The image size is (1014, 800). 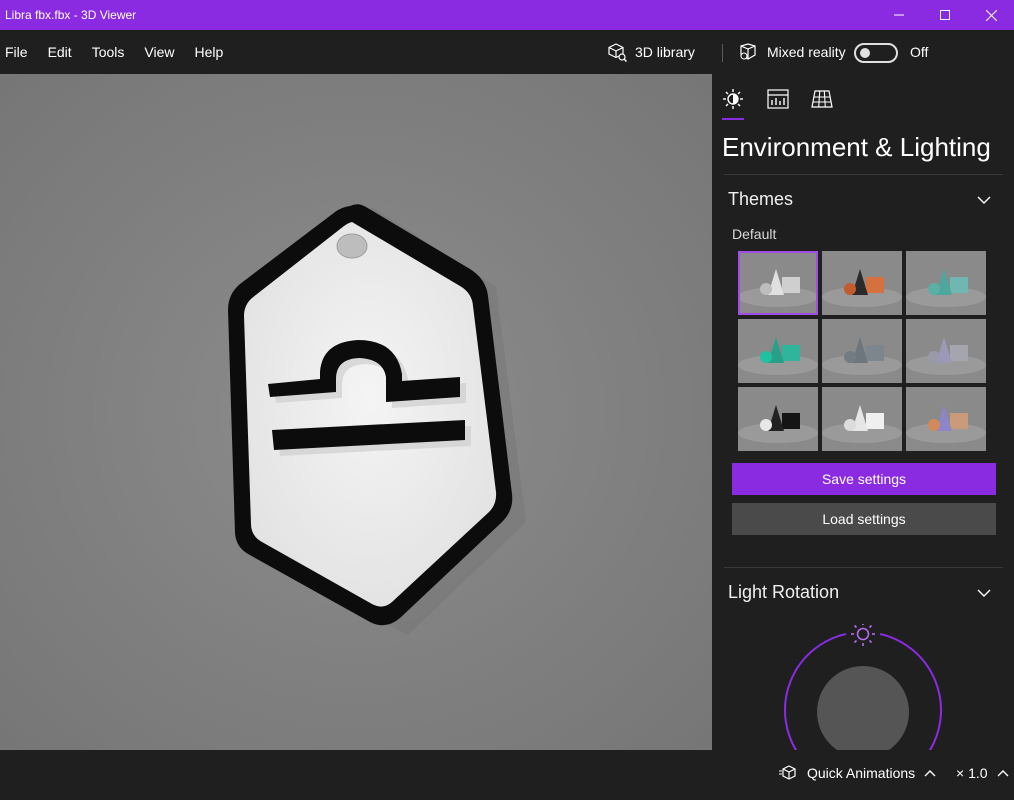 I want to click on close-button, so click(x=991, y=15).